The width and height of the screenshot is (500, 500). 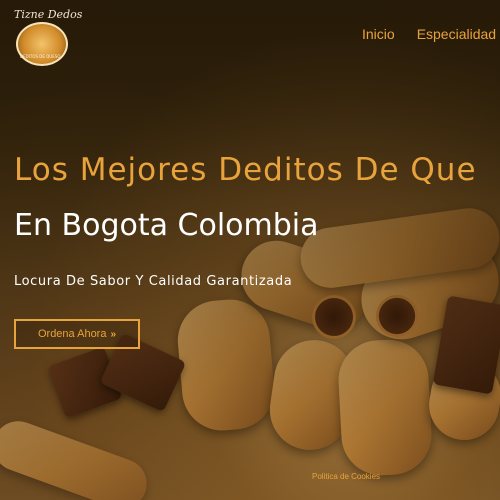 What do you see at coordinates (48, 14) in the screenshot?
I see `logo-name: Tizne Dedos` at bounding box center [48, 14].